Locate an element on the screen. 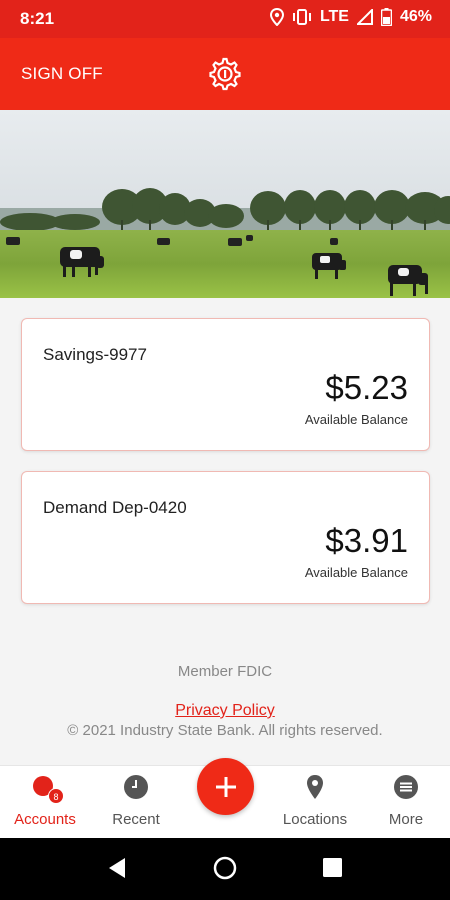  battery-level: 46% is located at coordinates (415, 16).